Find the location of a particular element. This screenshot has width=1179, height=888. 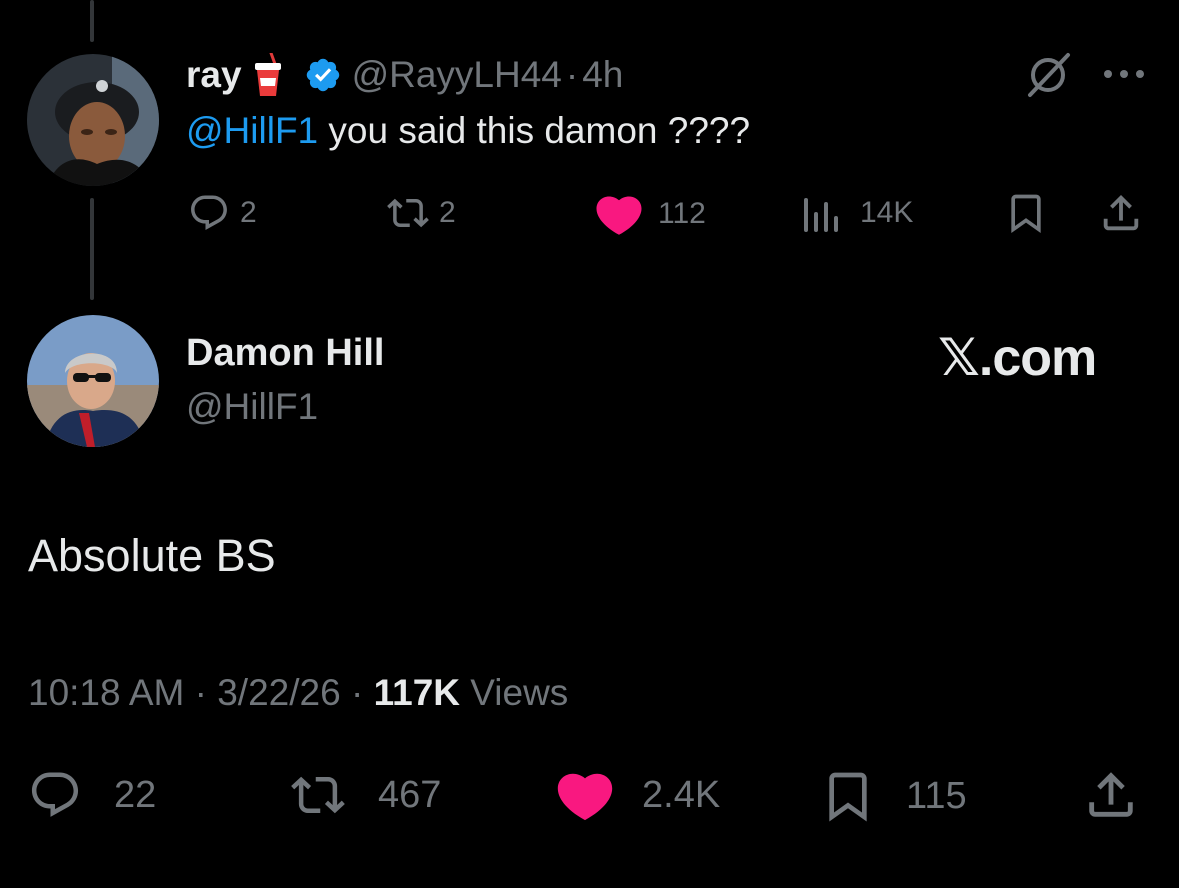

main-repost-button: 467 is located at coordinates (364, 795).